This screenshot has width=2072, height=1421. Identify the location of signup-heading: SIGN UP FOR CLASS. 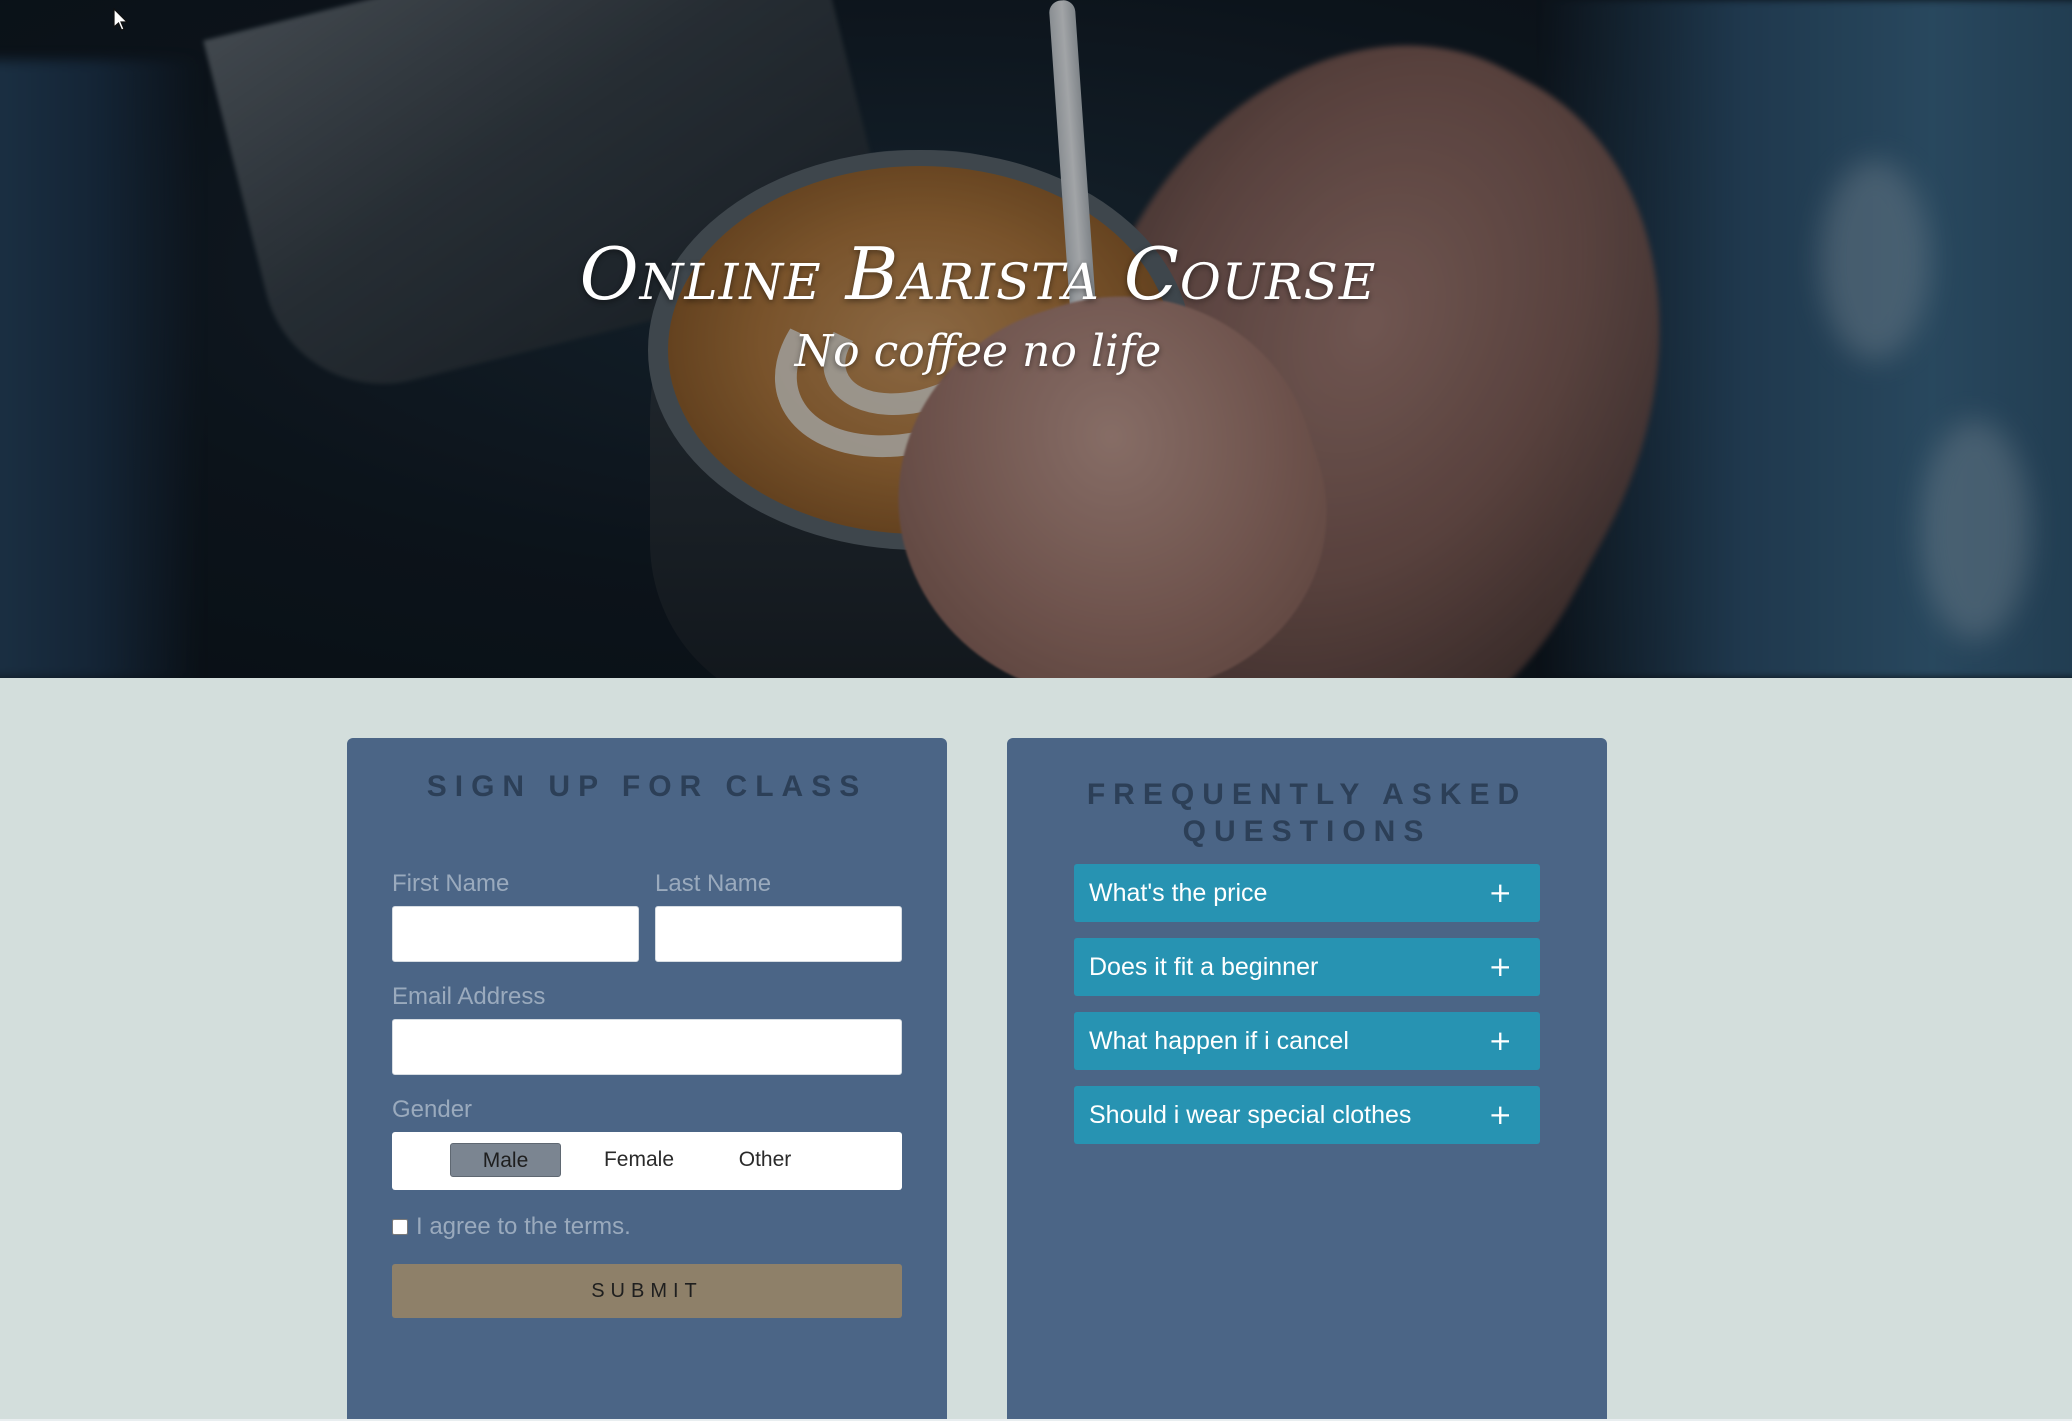
(647, 786).